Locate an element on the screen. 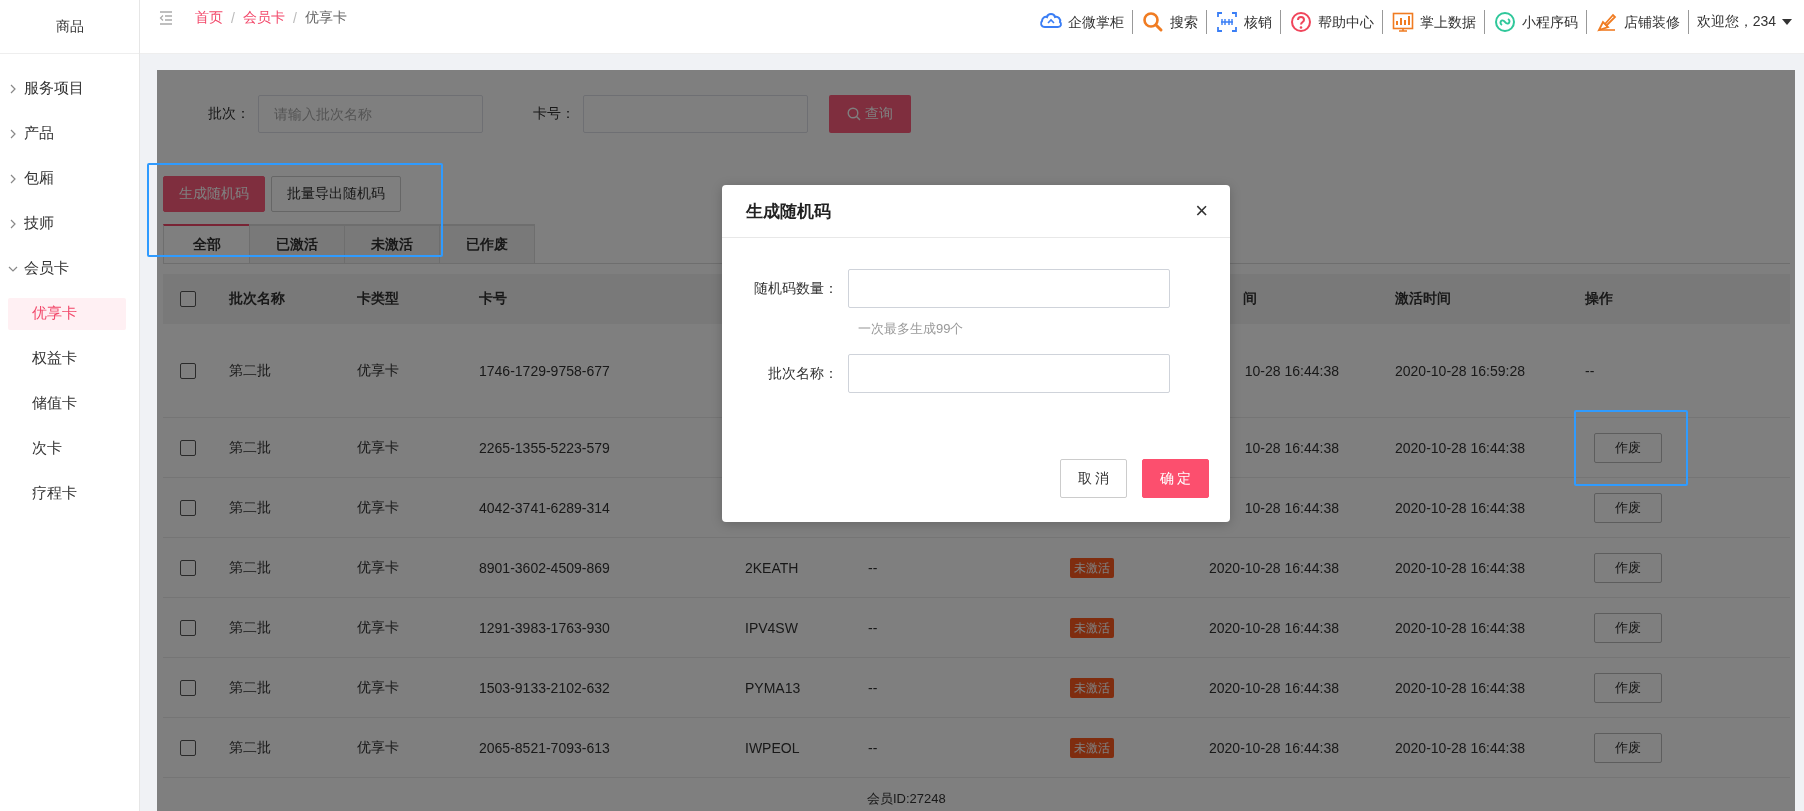 The height and width of the screenshot is (811, 1804). header-link: 企微掌柜 is located at coordinates (1095, 22).